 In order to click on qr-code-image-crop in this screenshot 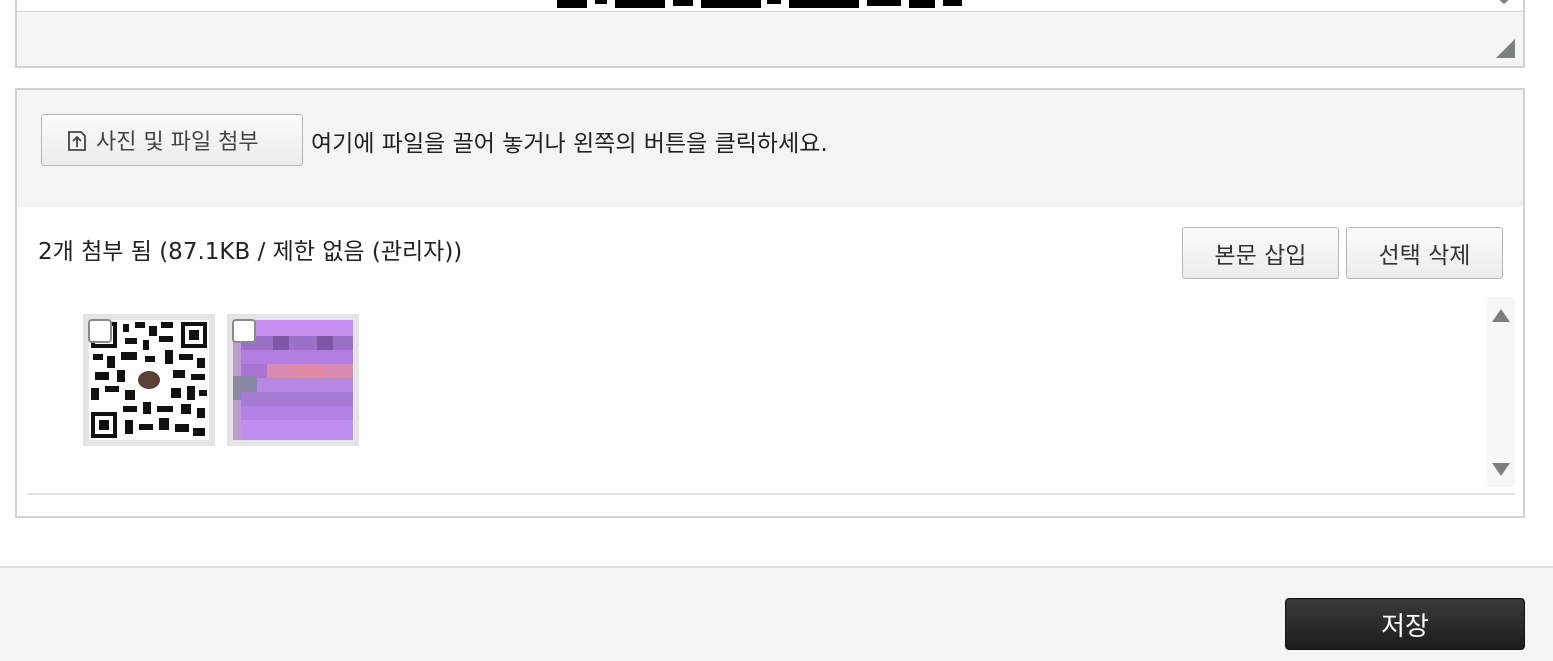, I will do `click(759, 4)`.